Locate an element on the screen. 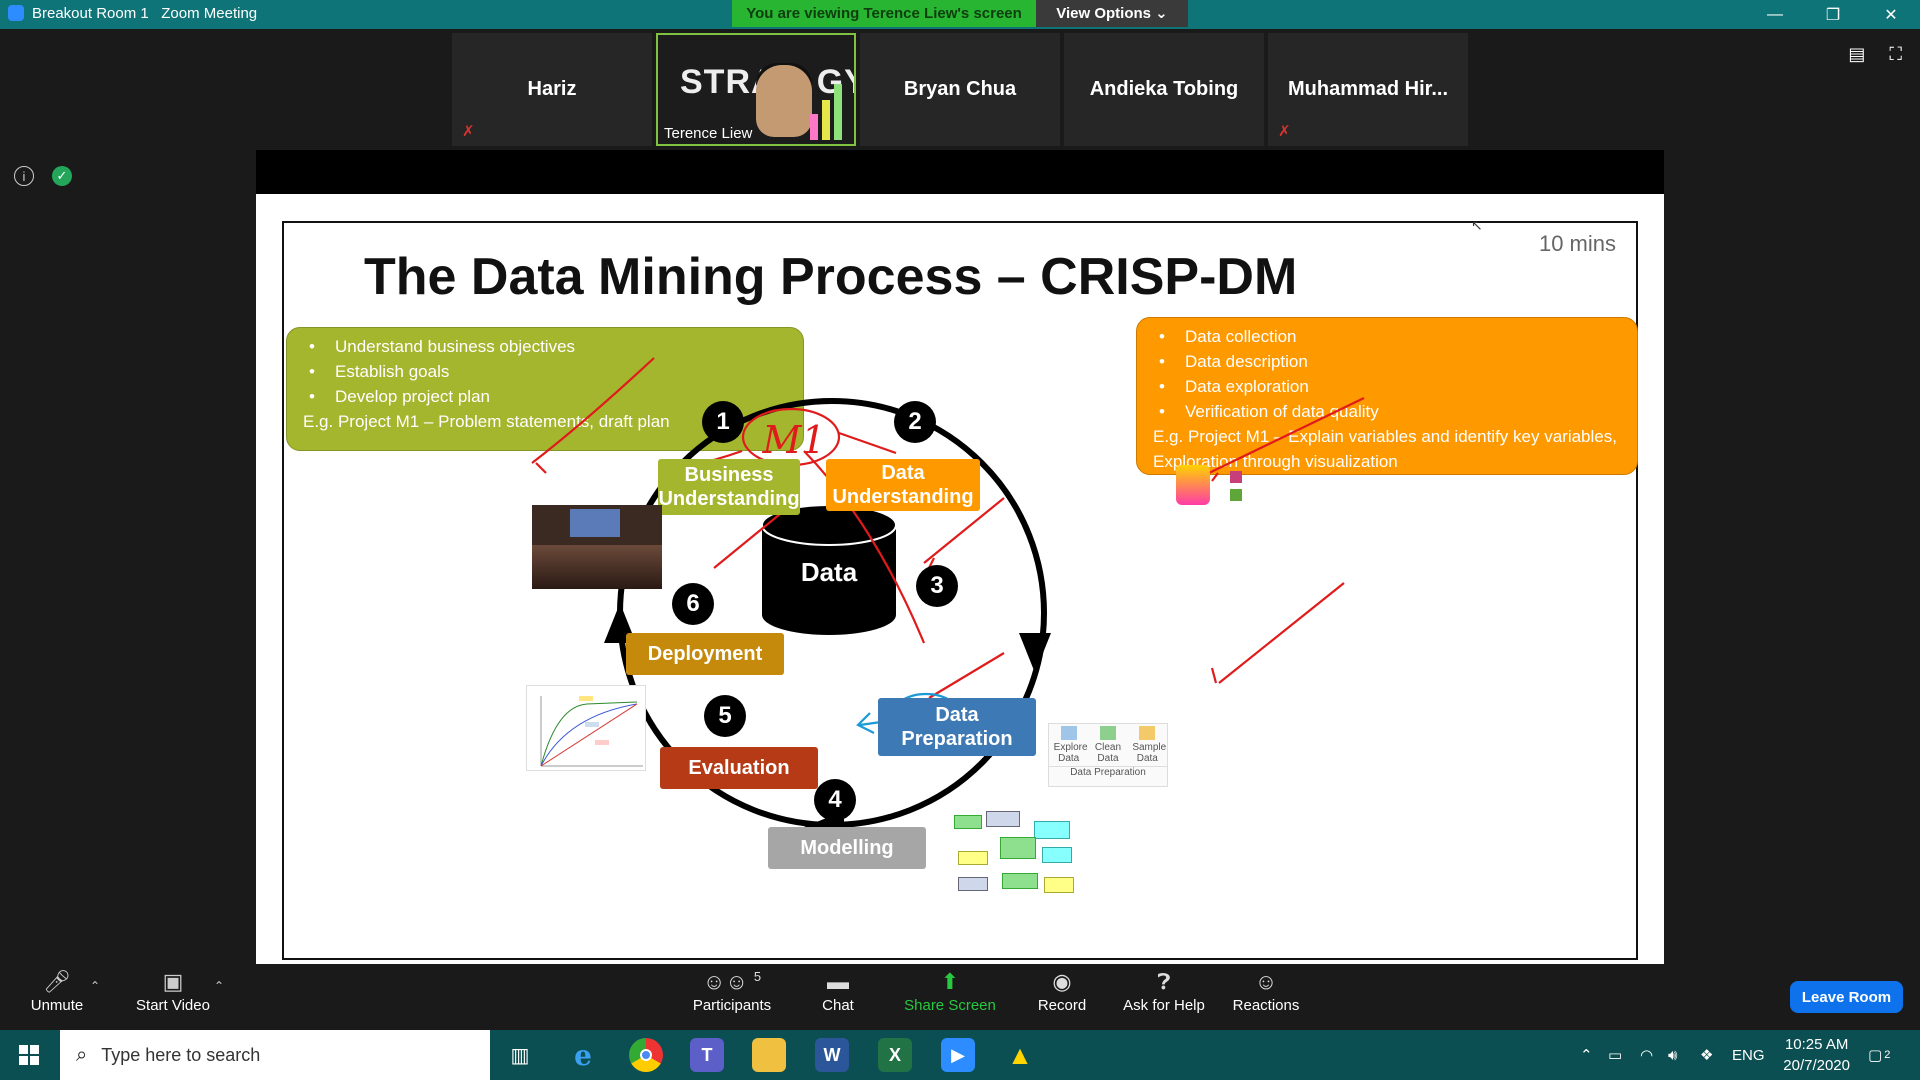 The height and width of the screenshot is (1080, 1920). share-screen-button: ⬆ Share Screen is located at coordinates (950, 991).